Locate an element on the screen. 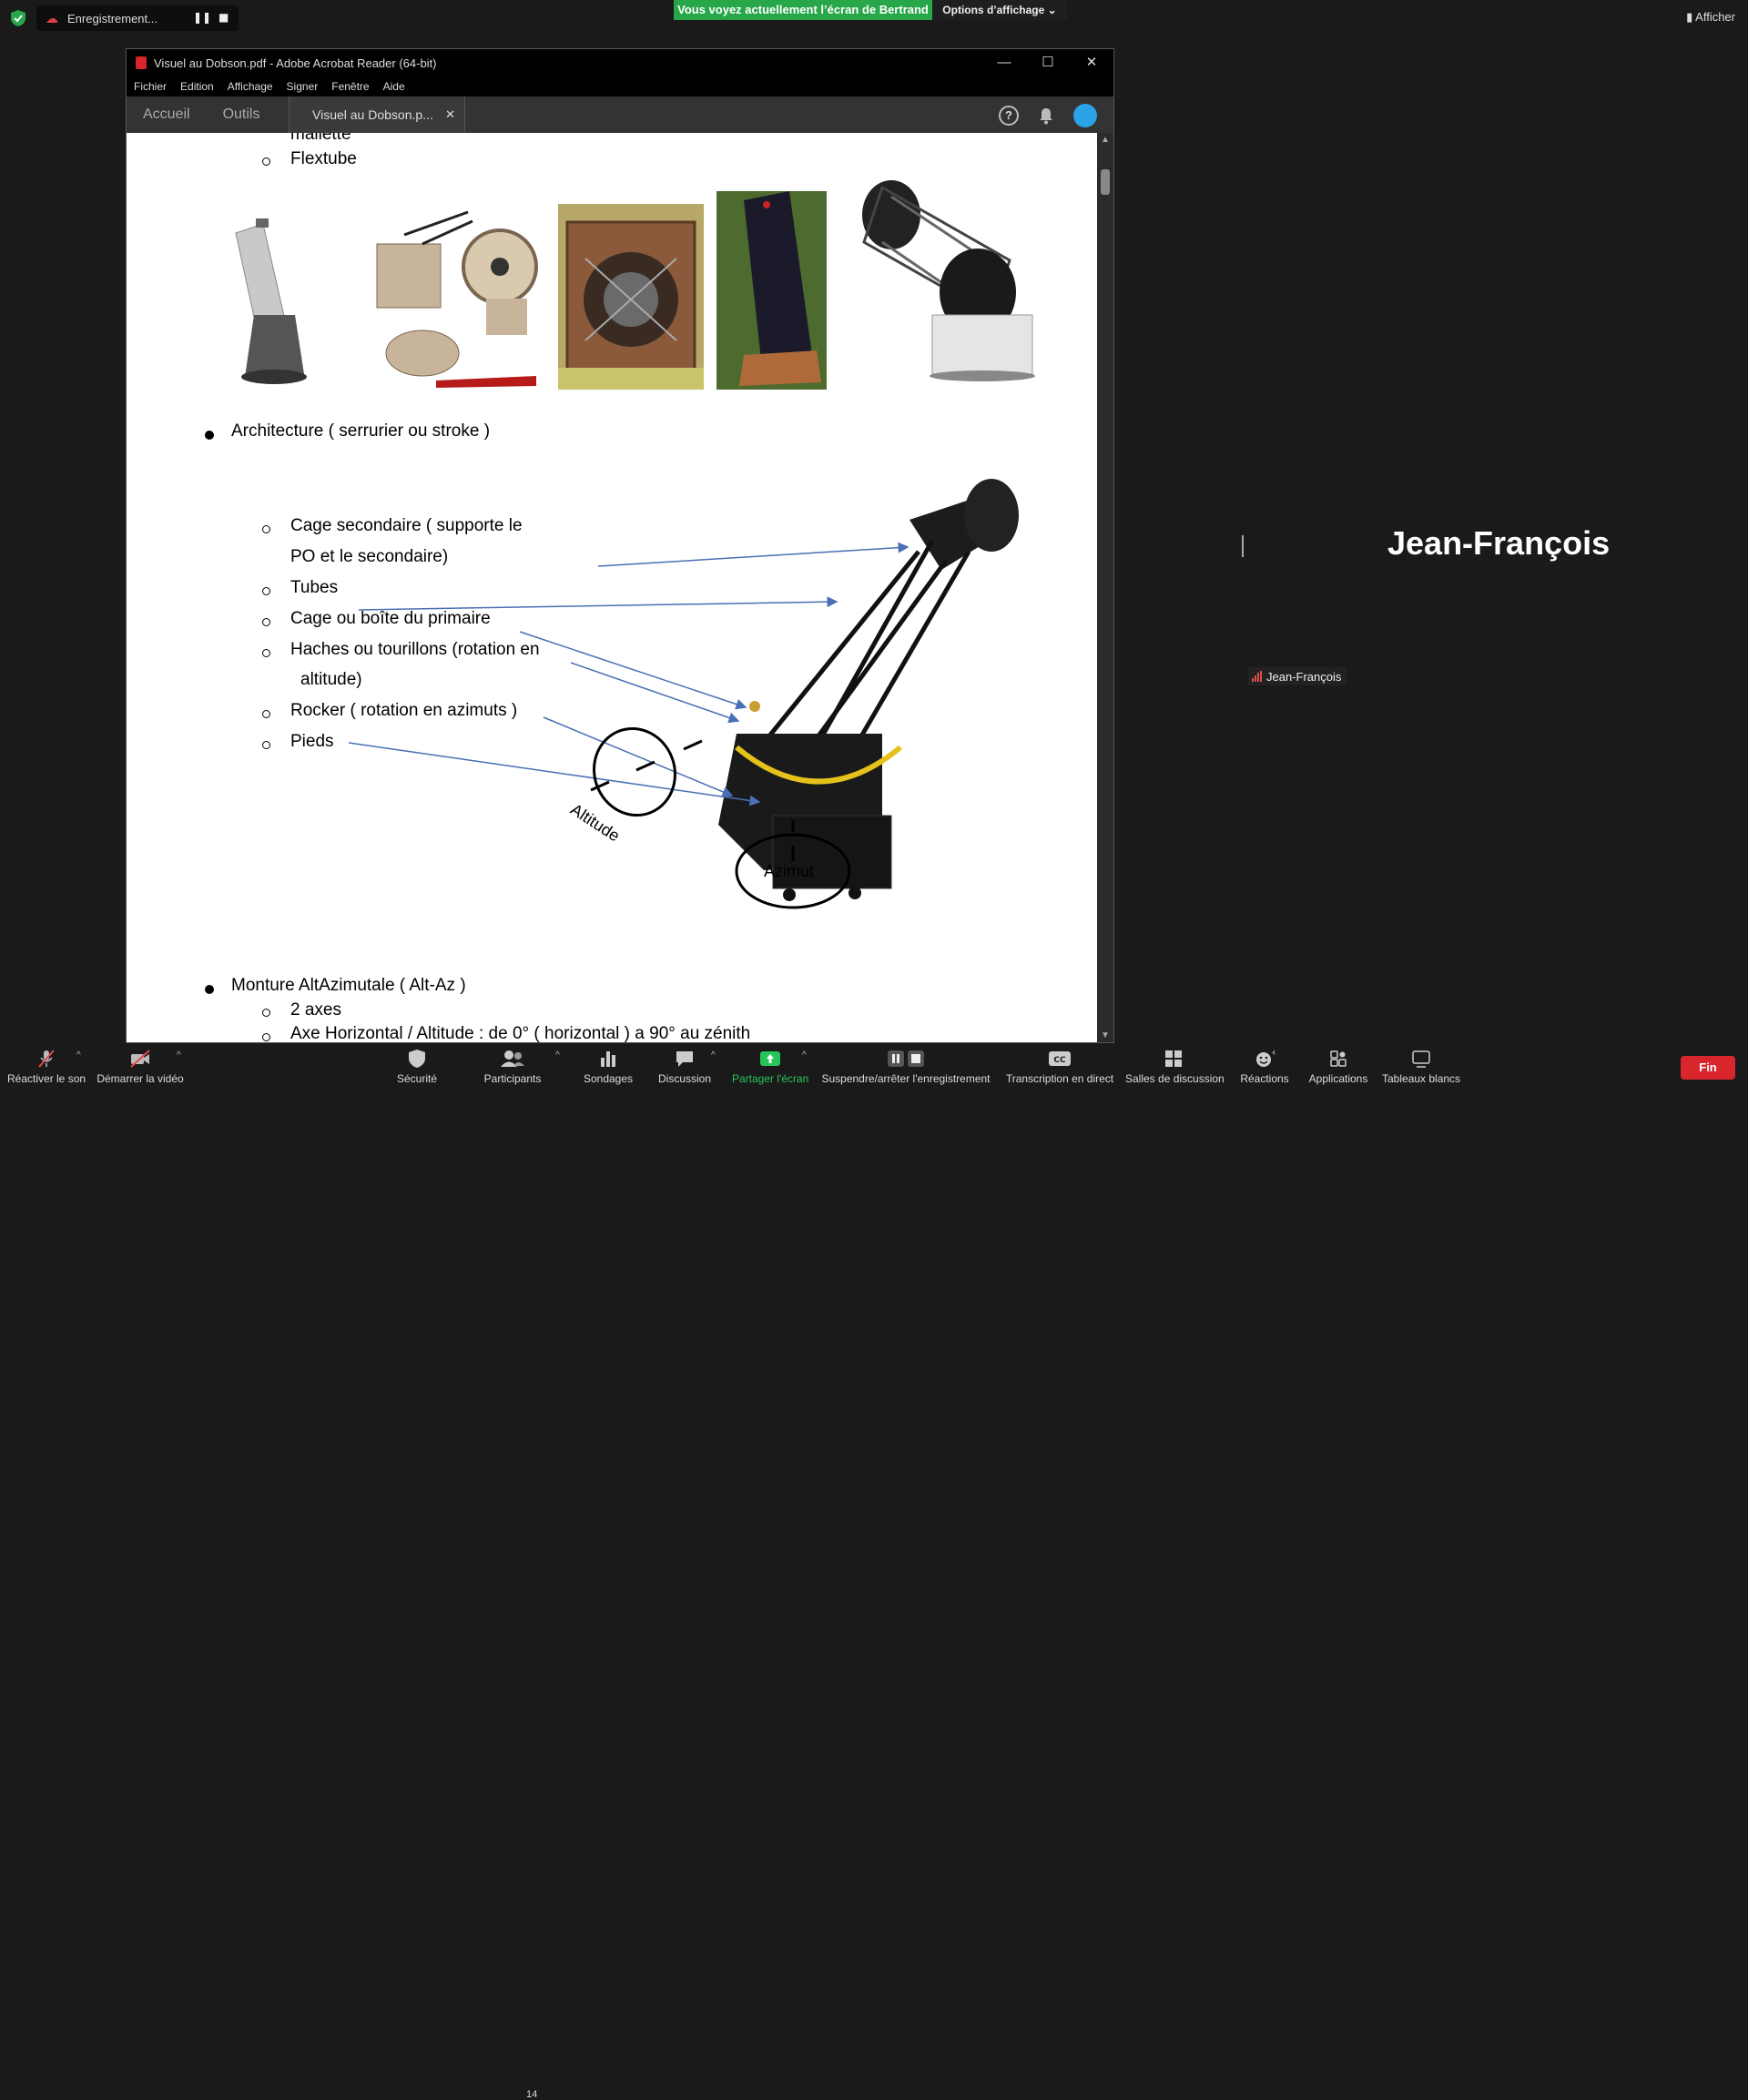 This screenshot has height=2100, width=1748. tab-bar-icons: ? is located at coordinates (1048, 115).